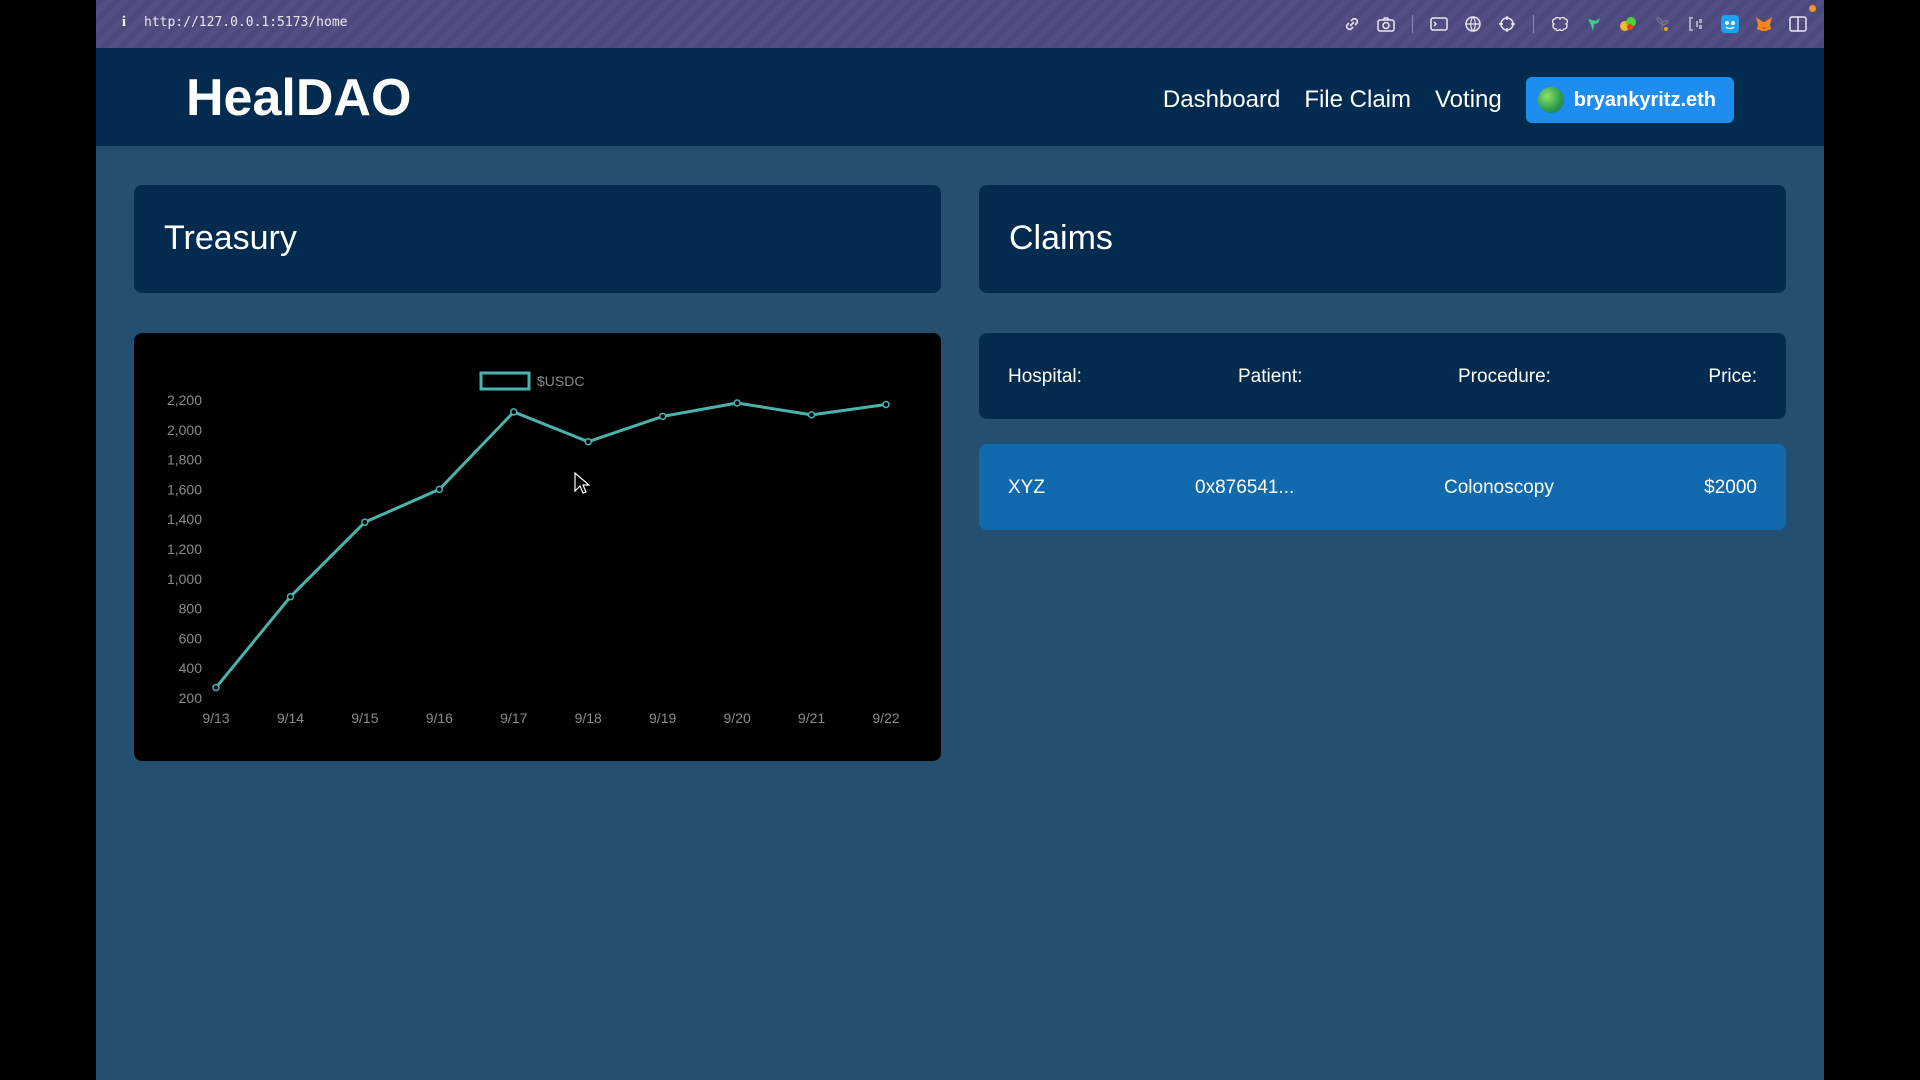 This screenshot has height=1080, width=1920. What do you see at coordinates (1468, 100) in the screenshot?
I see `nav-voting: Voting` at bounding box center [1468, 100].